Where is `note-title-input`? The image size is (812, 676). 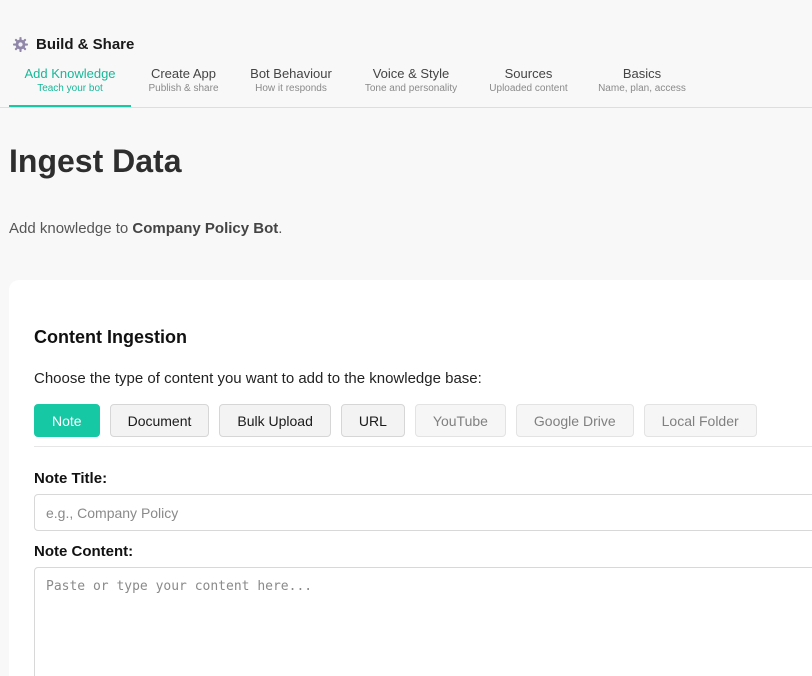
note-title-input is located at coordinates (423, 512).